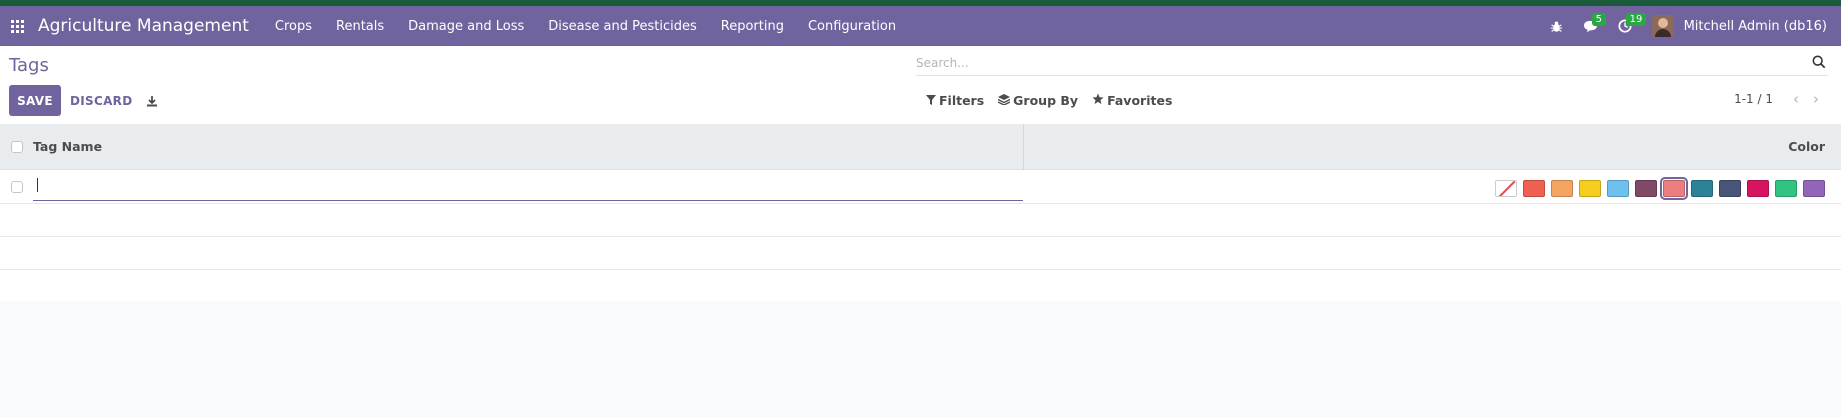  What do you see at coordinates (1004, 100) in the screenshot?
I see `layers-icon` at bounding box center [1004, 100].